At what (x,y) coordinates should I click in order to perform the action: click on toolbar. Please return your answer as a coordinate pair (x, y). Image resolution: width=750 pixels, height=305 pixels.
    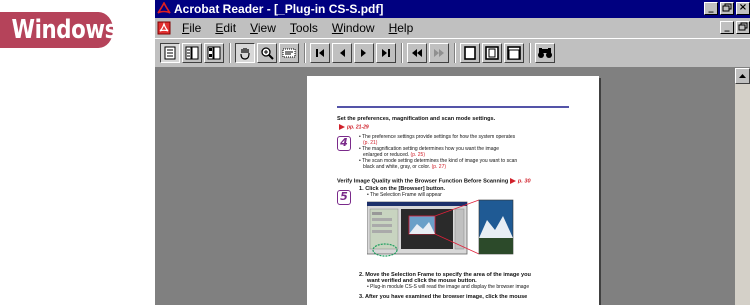
    Looking at the image, I should click on (452, 53).